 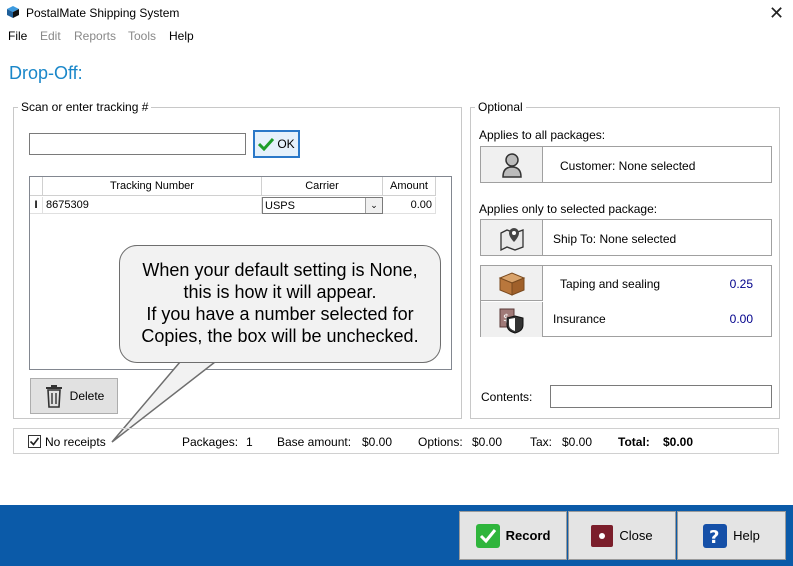 What do you see at coordinates (85, 107) in the screenshot?
I see `scan-group-label: Scan or enter tracking #` at bounding box center [85, 107].